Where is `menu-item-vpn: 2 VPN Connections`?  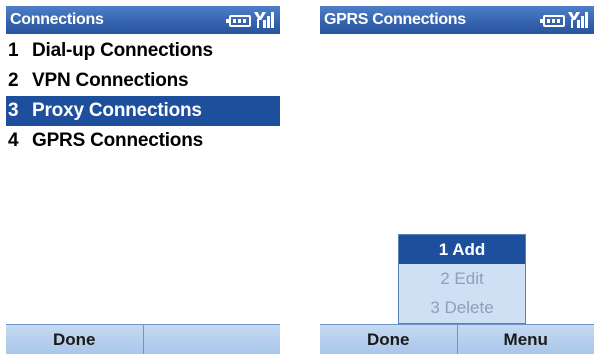
menu-item-vpn: 2 VPN Connections is located at coordinates (143, 81).